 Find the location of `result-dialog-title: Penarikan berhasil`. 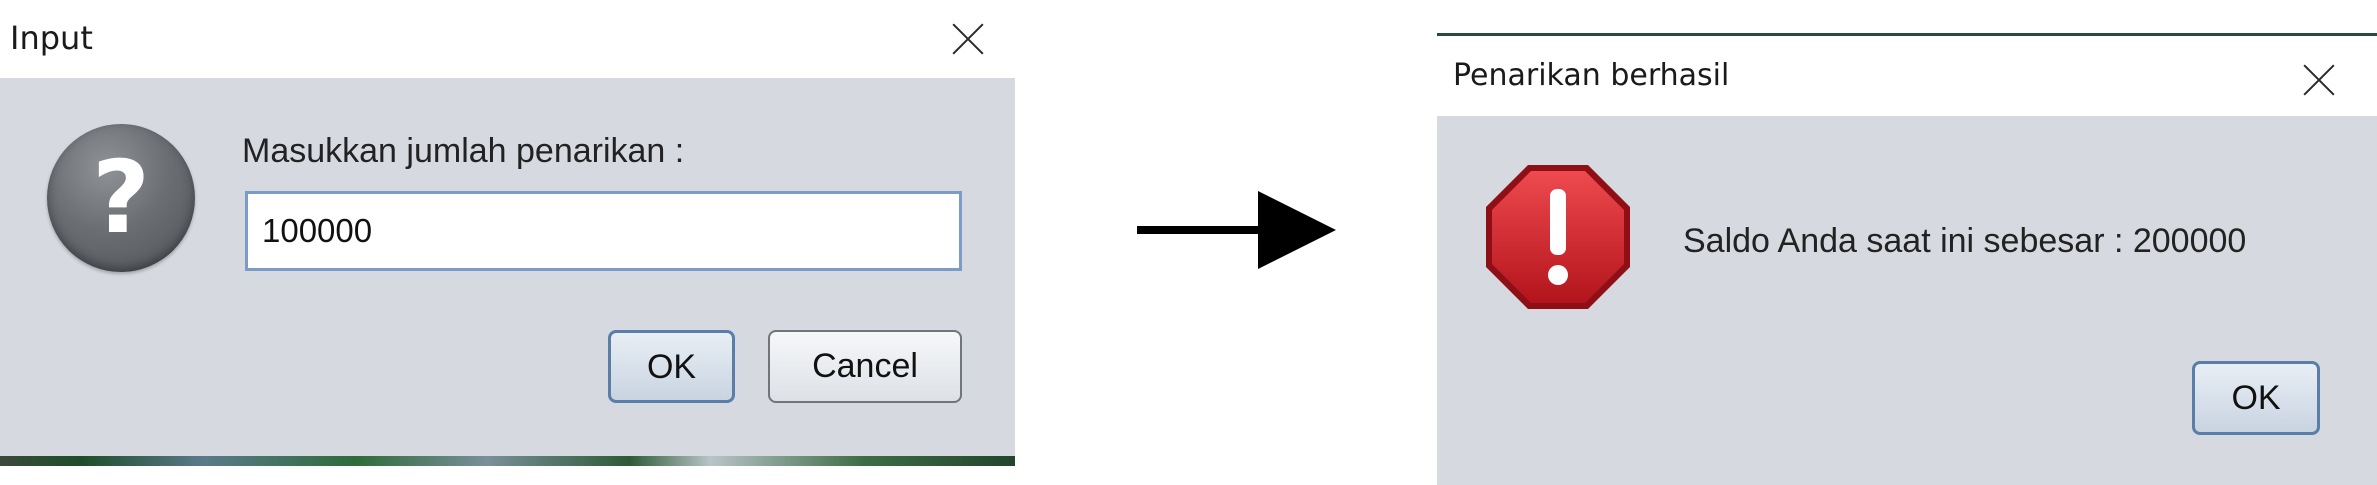

result-dialog-title: Penarikan berhasil is located at coordinates (1591, 75).